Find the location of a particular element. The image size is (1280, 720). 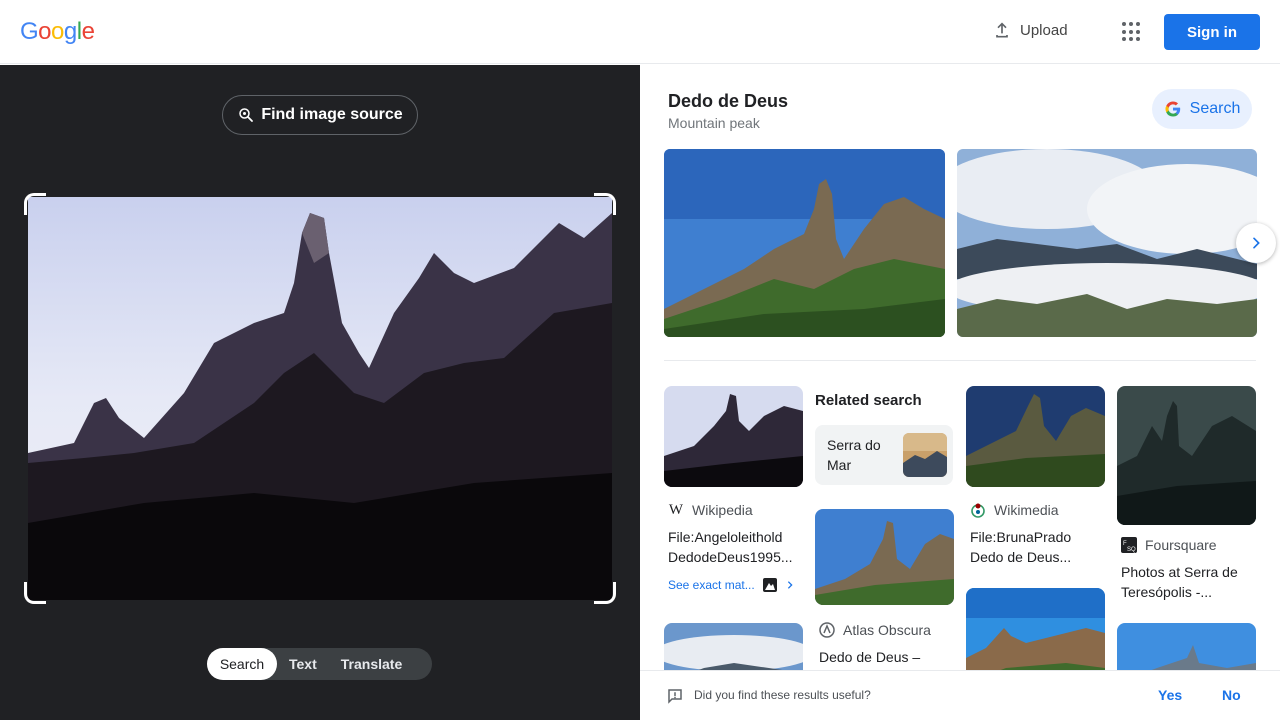

entity-search-button: Search is located at coordinates (1202, 109).